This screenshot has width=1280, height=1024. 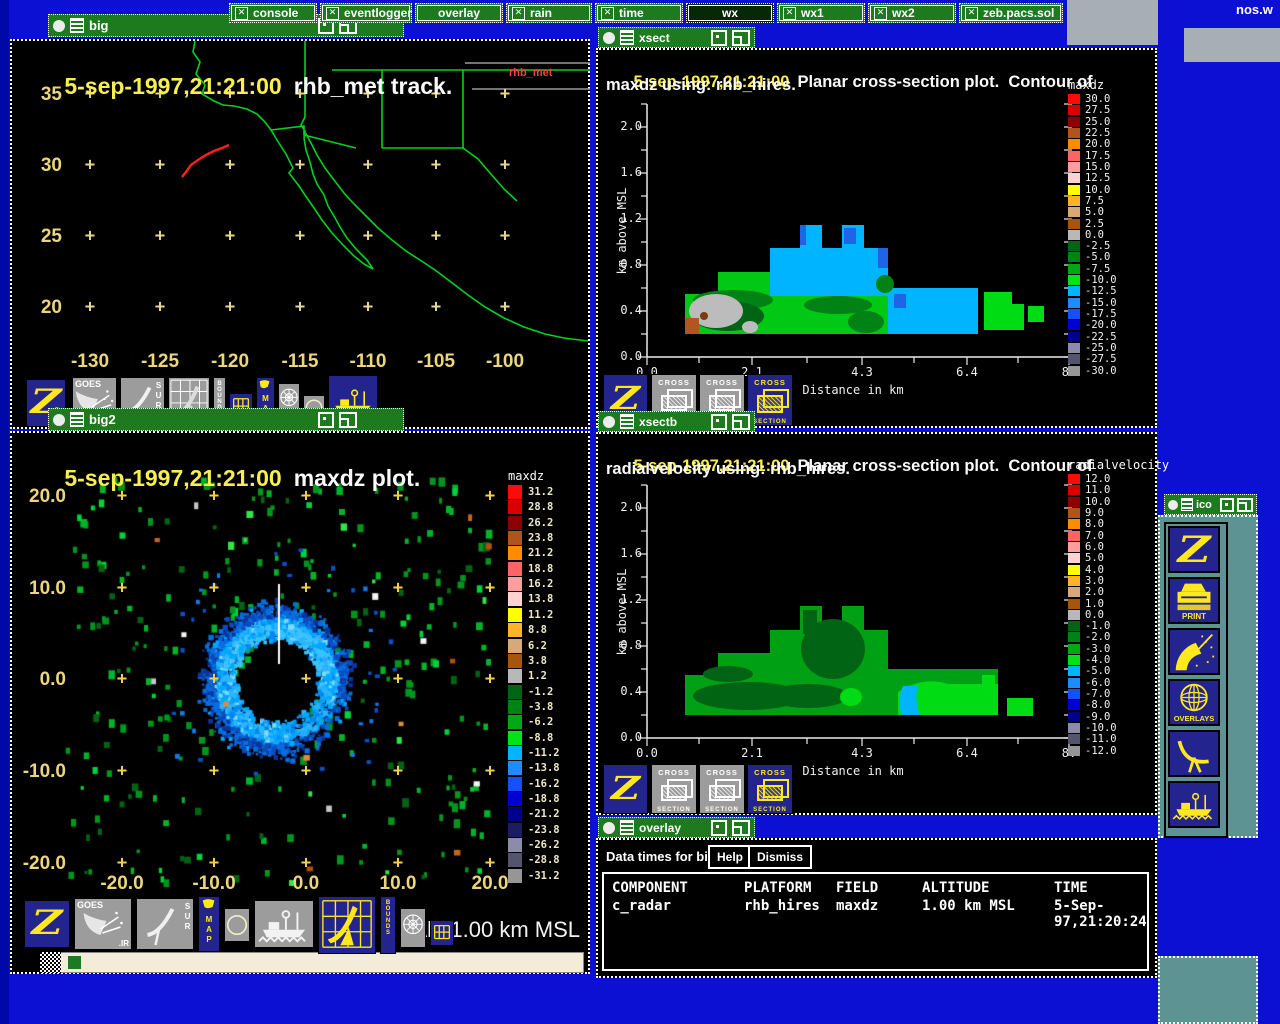 What do you see at coordinates (780, 857) in the screenshot?
I see `dismiss-button: Dismiss` at bounding box center [780, 857].